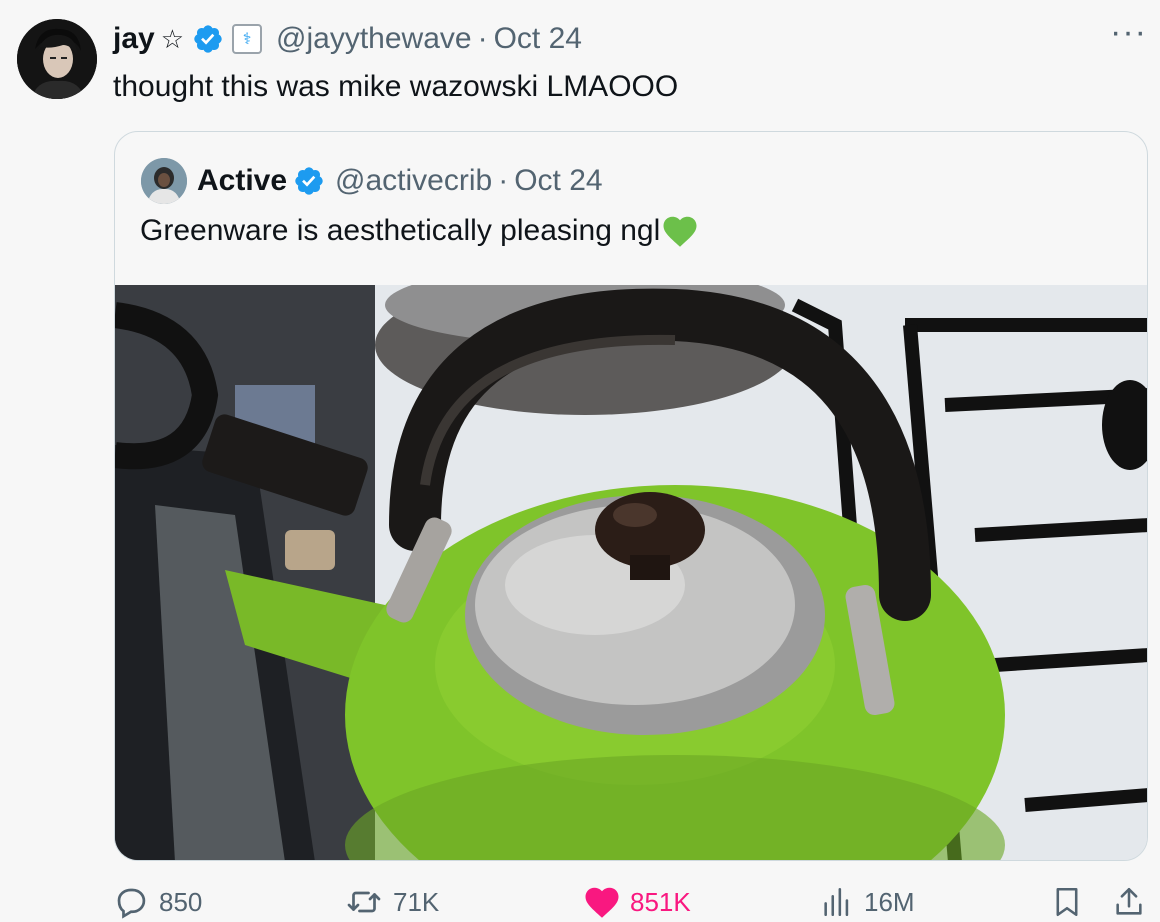 The image size is (1160, 922). I want to click on like-count: 851K, so click(660, 901).